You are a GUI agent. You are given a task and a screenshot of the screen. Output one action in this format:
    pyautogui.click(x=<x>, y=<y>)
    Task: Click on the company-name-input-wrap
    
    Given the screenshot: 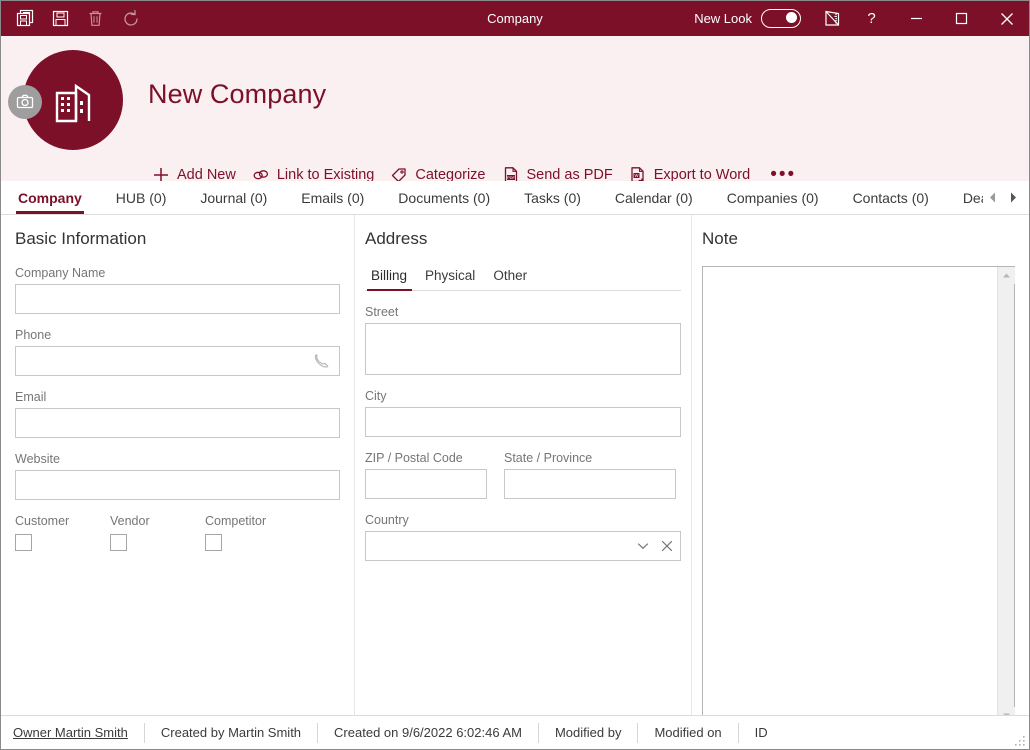 What is the action you would take?
    pyautogui.click(x=177, y=299)
    